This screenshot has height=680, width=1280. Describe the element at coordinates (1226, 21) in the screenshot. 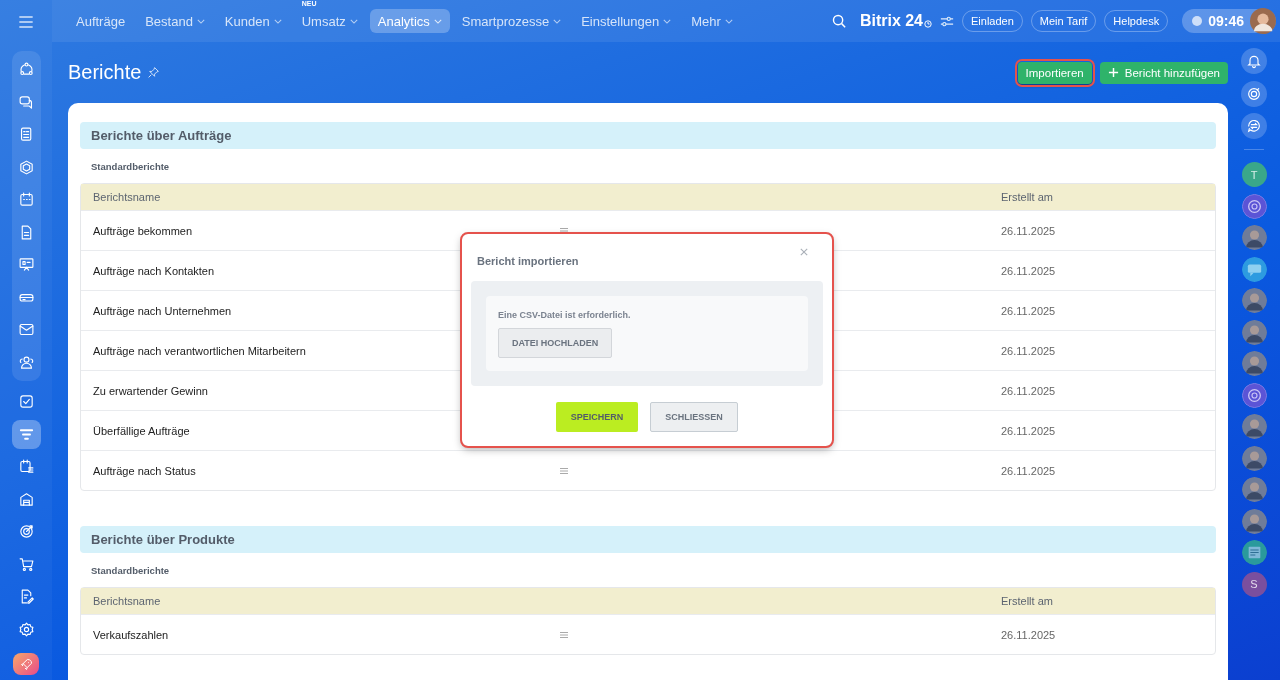

I see `time-text: 09:46` at that location.